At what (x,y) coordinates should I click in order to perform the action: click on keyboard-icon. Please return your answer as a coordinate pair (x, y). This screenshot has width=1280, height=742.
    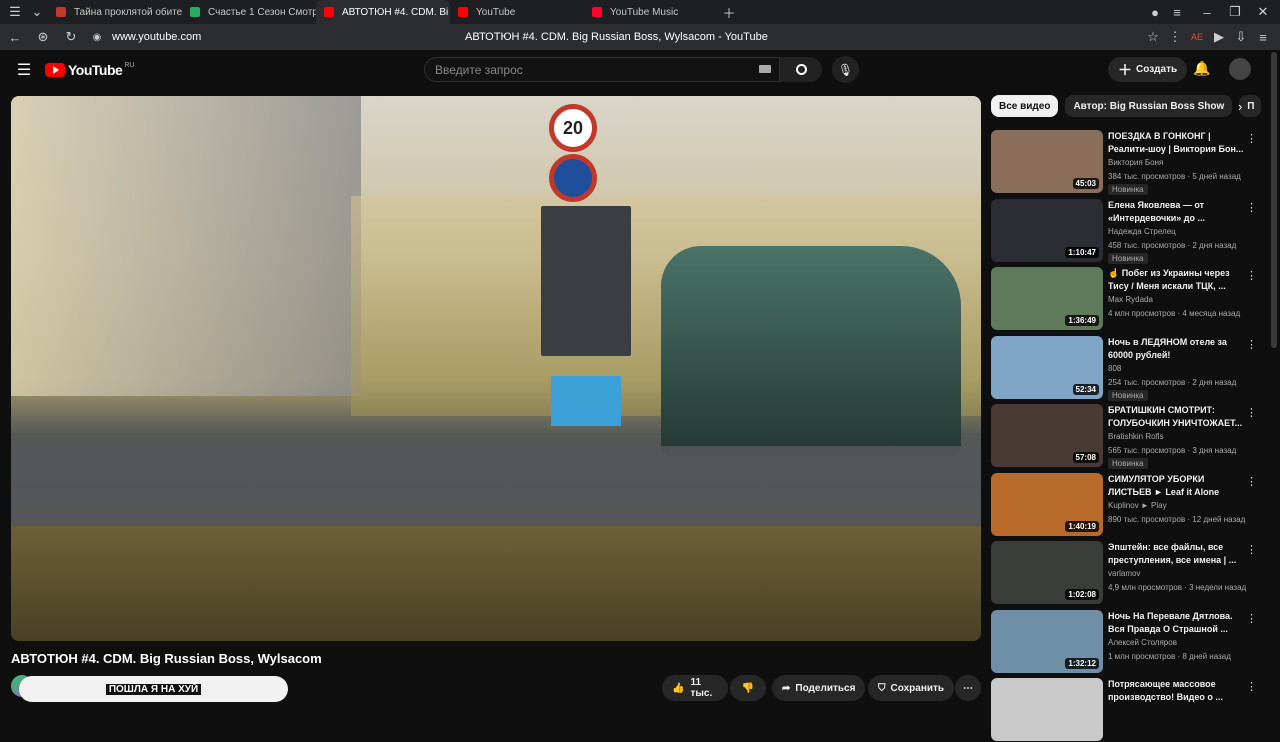
    Looking at the image, I should click on (765, 69).